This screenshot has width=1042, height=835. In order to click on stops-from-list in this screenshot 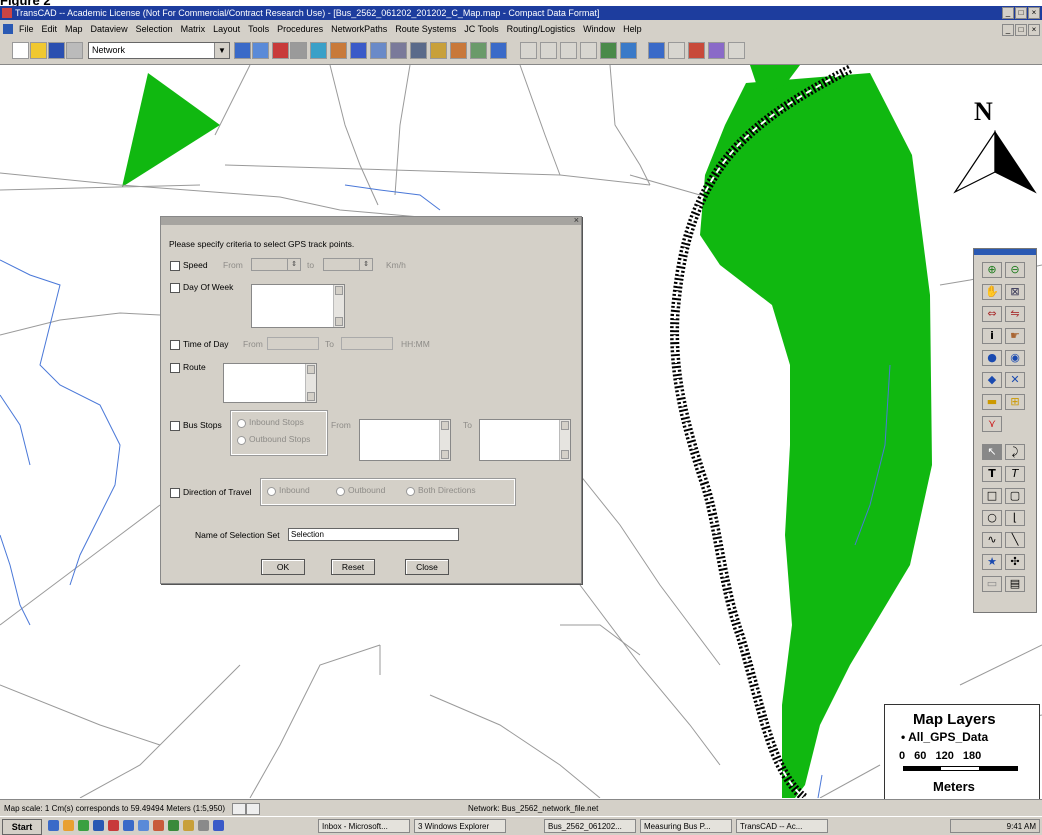, I will do `click(405, 440)`.